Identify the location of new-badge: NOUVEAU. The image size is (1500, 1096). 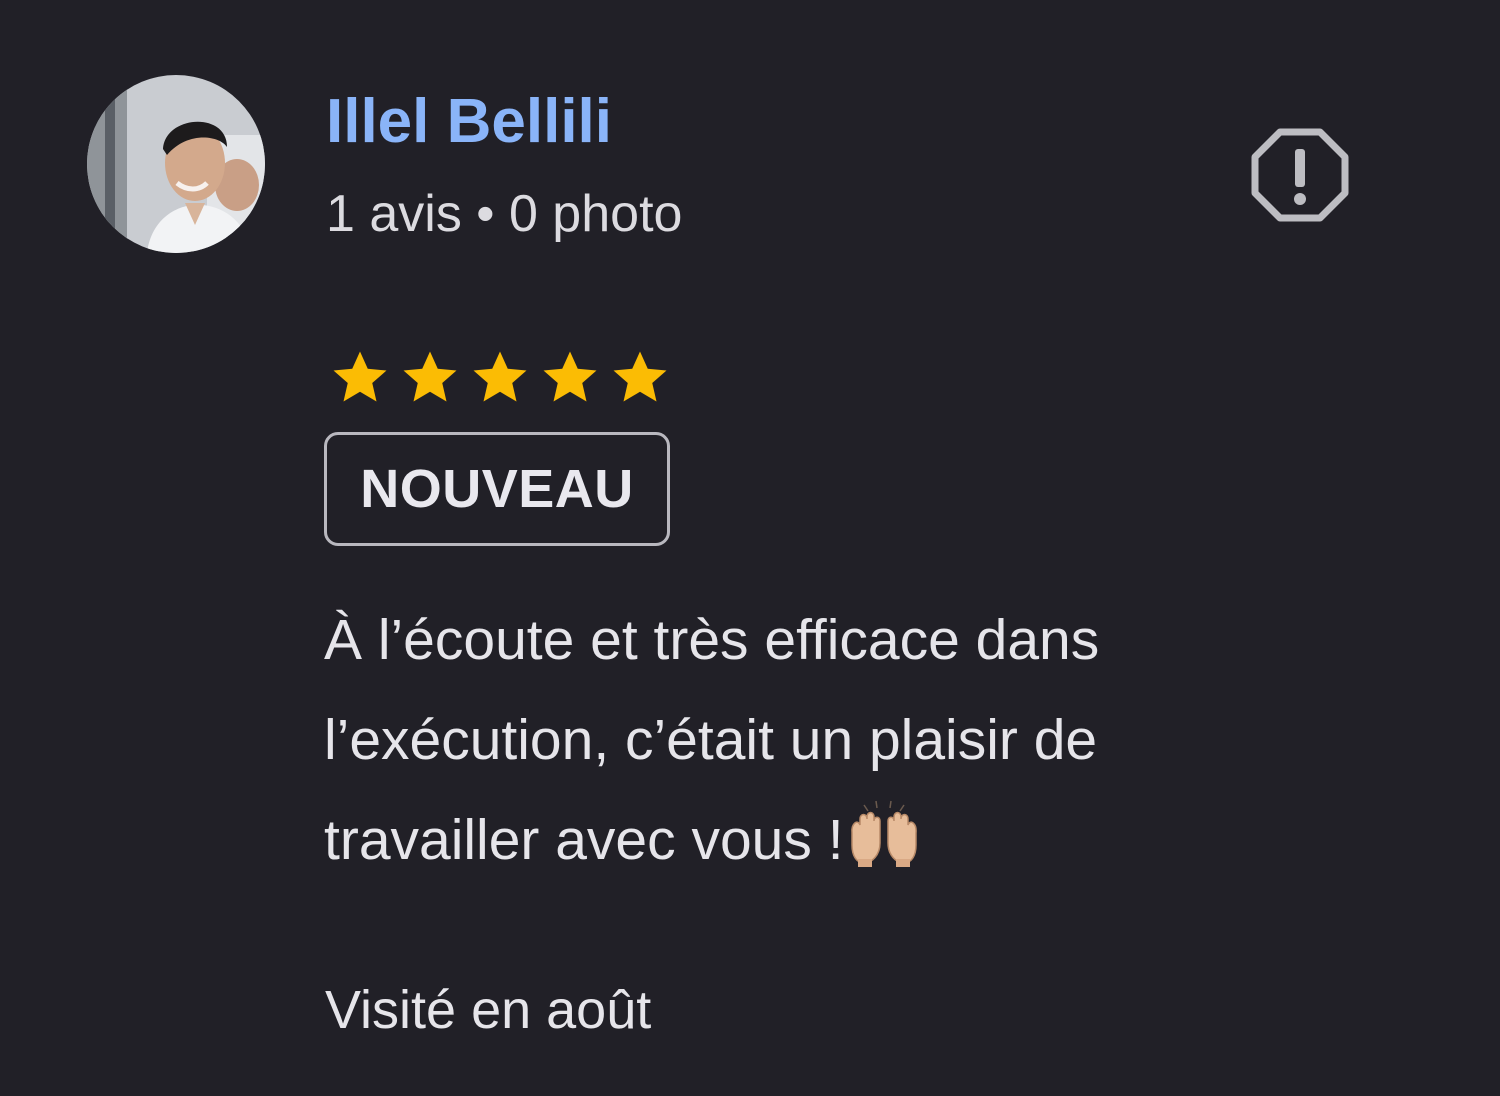
(497, 489).